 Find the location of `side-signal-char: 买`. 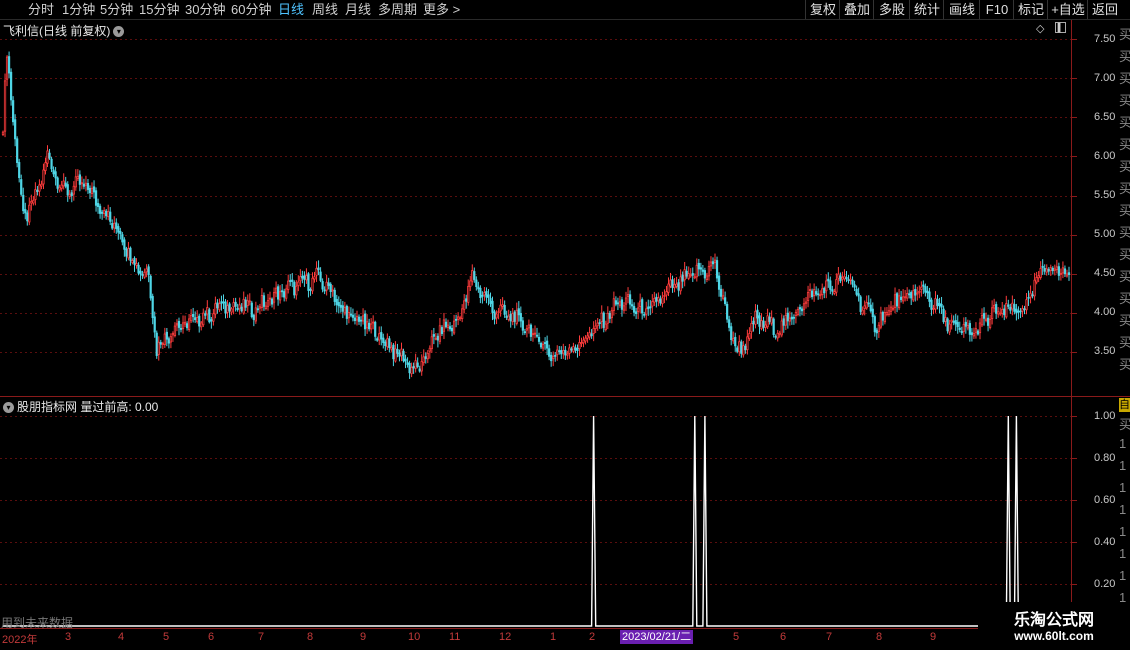

side-signal-char: 买 is located at coordinates (1124, 320).